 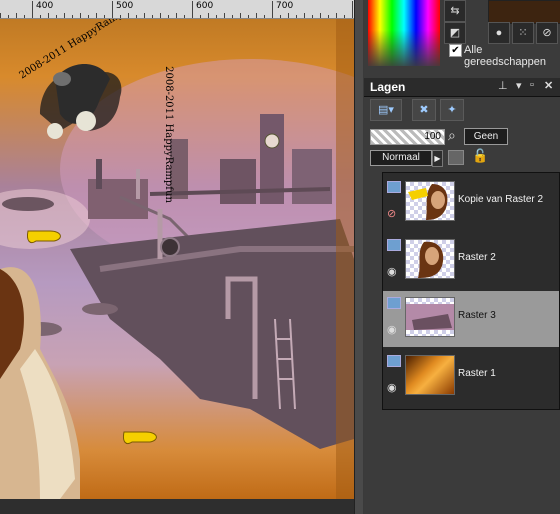 I want to click on layers-panel-title: Lagen, so click(x=388, y=87).